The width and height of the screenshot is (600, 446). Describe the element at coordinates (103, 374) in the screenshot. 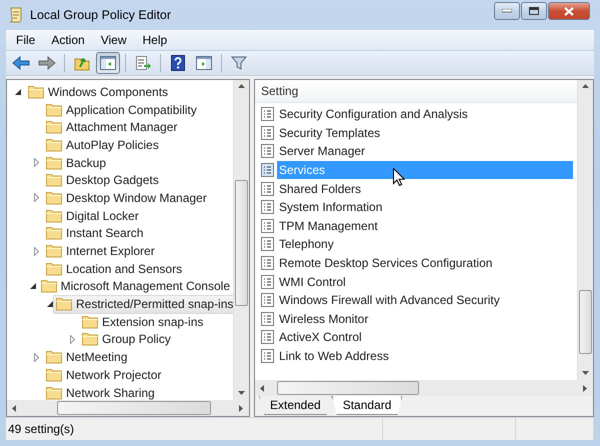

I see `tree-item: Network Projector` at that location.